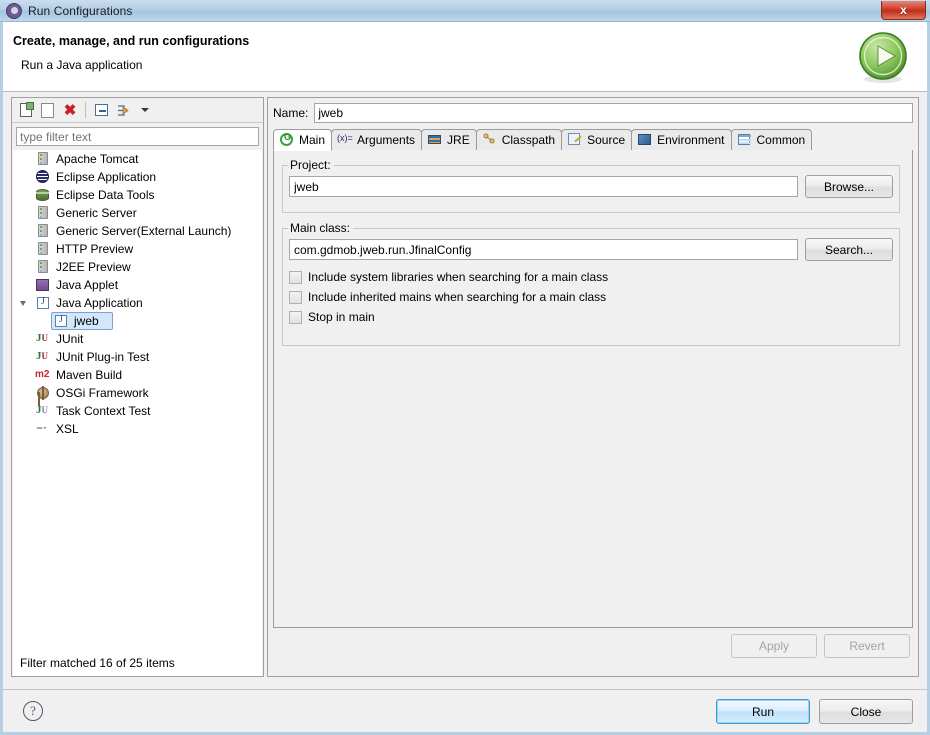 The width and height of the screenshot is (930, 735). I want to click on tree-item: OSGi Framework, so click(137, 393).